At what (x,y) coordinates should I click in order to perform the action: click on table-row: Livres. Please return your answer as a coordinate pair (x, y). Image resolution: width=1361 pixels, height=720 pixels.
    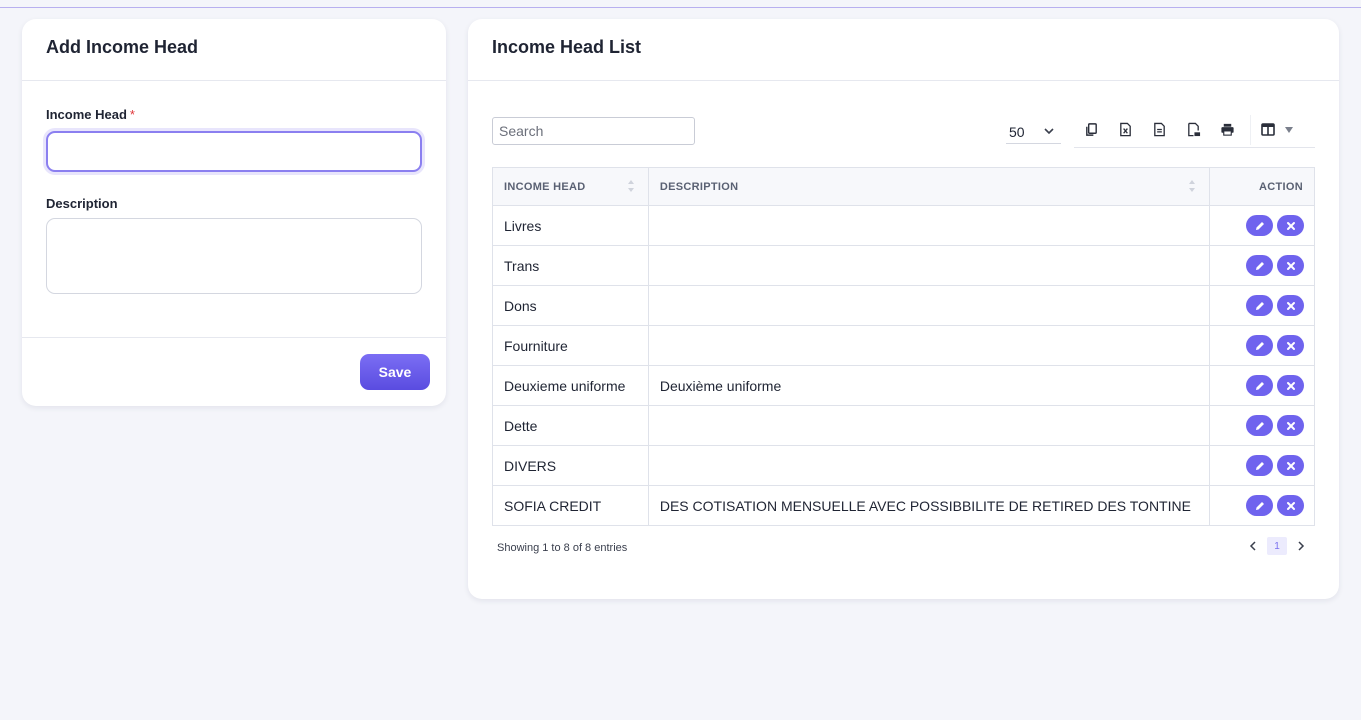
    Looking at the image, I should click on (903, 225).